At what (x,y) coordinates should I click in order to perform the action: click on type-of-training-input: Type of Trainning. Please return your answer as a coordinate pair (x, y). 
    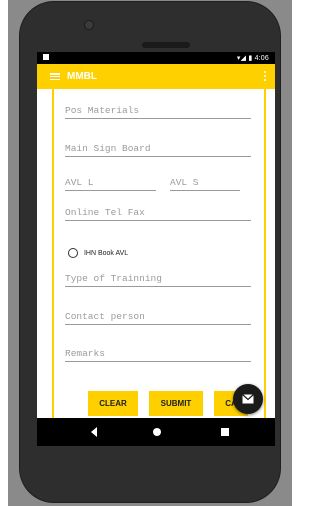
    Looking at the image, I should click on (158, 280).